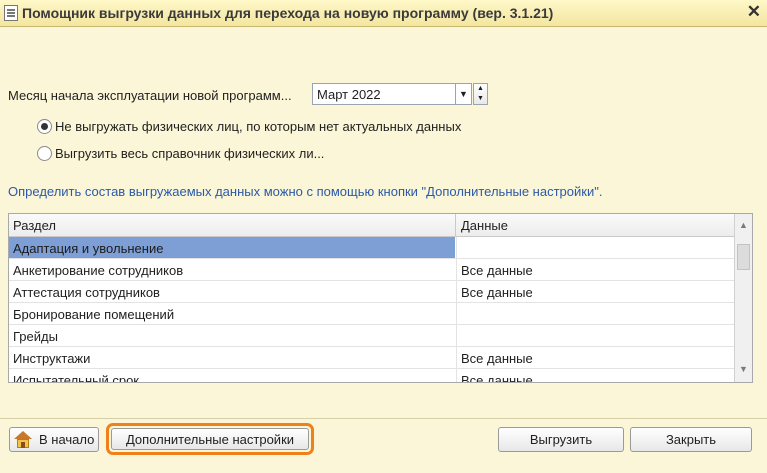 This screenshot has width=767, height=473. What do you see at coordinates (743, 257) in the screenshot?
I see `scroll-thumb` at bounding box center [743, 257].